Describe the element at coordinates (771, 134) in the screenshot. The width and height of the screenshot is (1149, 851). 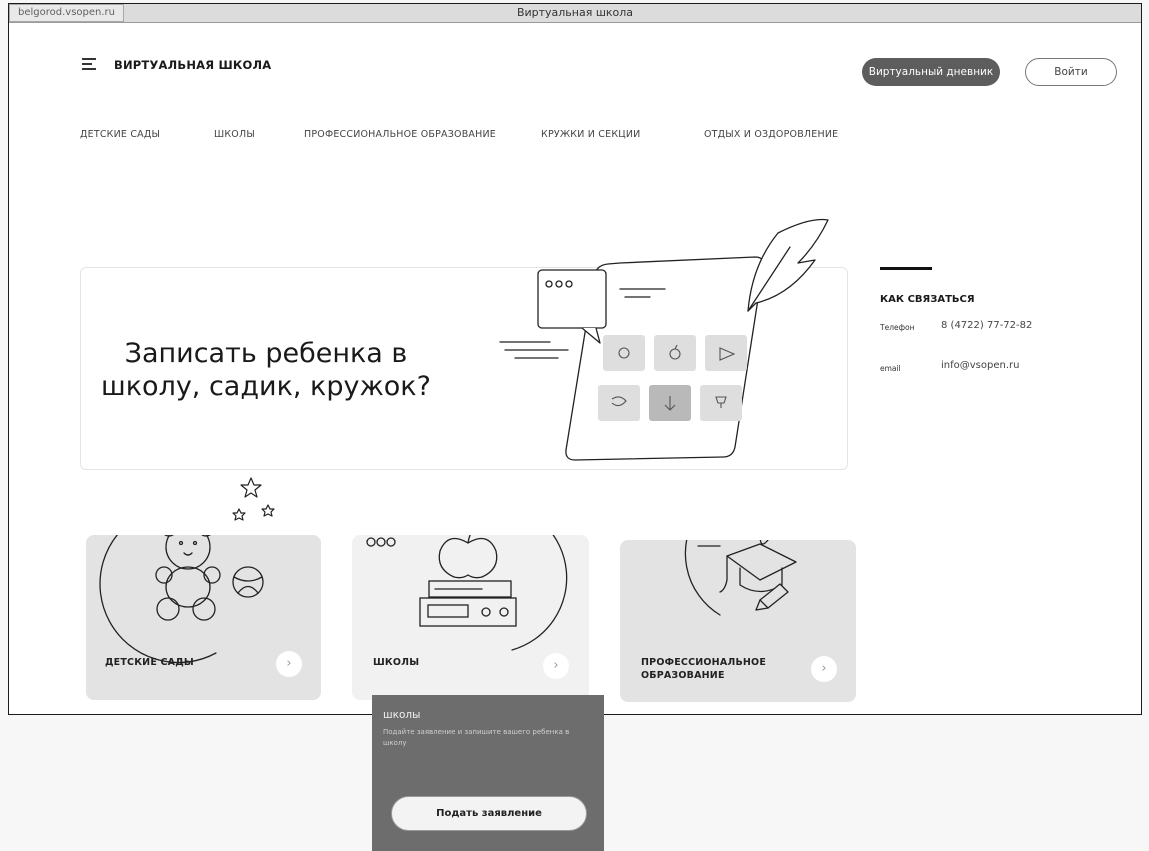
I see `nav-recreation: ОТДЫХ И ОЗДОРОВЛЕНИЕ` at that location.